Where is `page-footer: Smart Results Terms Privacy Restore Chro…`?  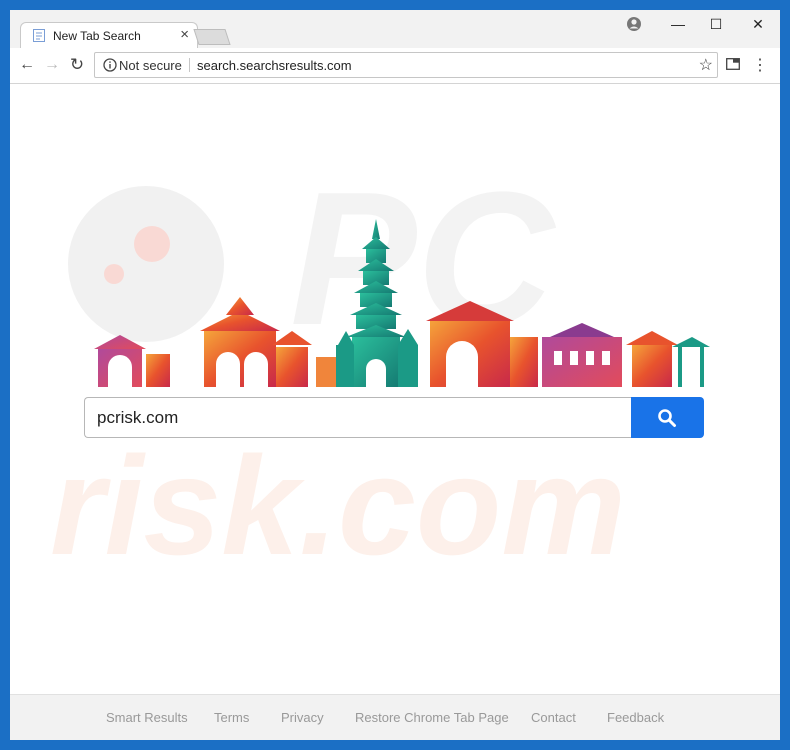 page-footer: Smart Results Terms Privacy Restore Chro… is located at coordinates (395, 717).